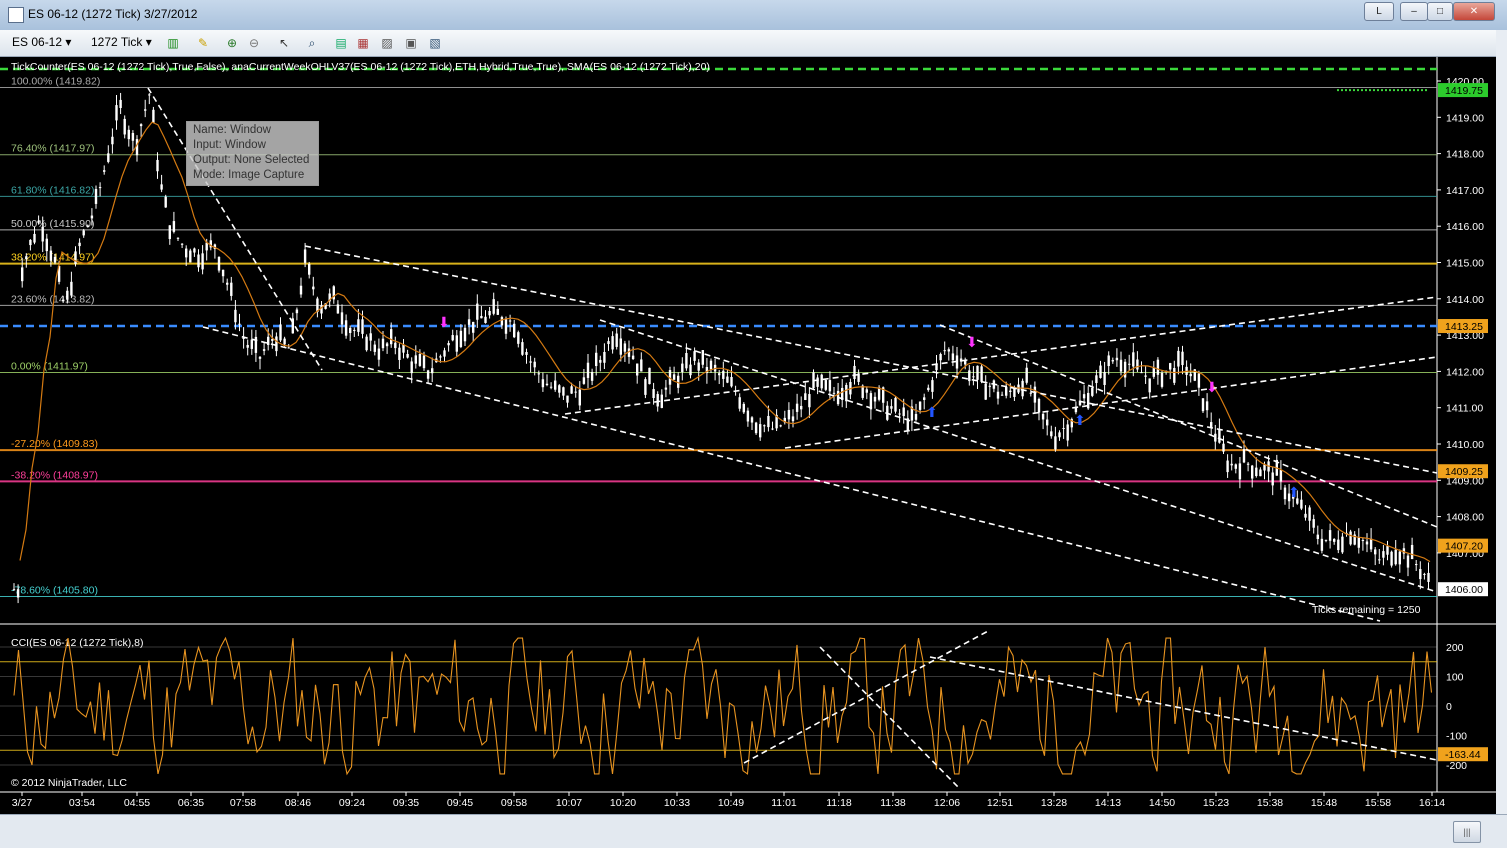  Describe the element at coordinates (284, 43) in the screenshot. I see `cursor-icon: ↖` at that location.